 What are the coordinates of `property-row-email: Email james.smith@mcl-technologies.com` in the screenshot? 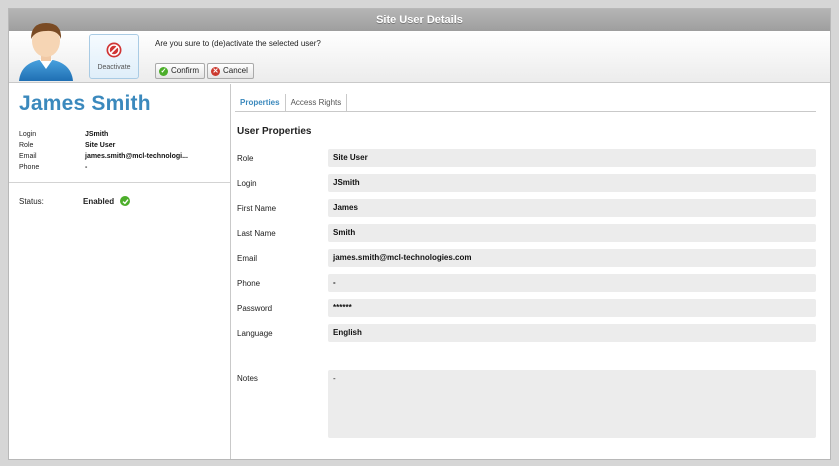 It's located at (526, 258).